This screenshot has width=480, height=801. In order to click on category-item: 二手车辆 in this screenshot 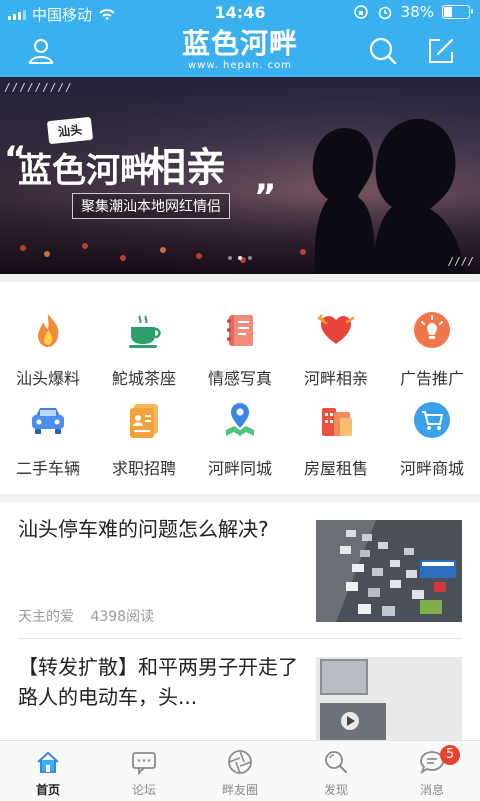, I will do `click(48, 427)`.